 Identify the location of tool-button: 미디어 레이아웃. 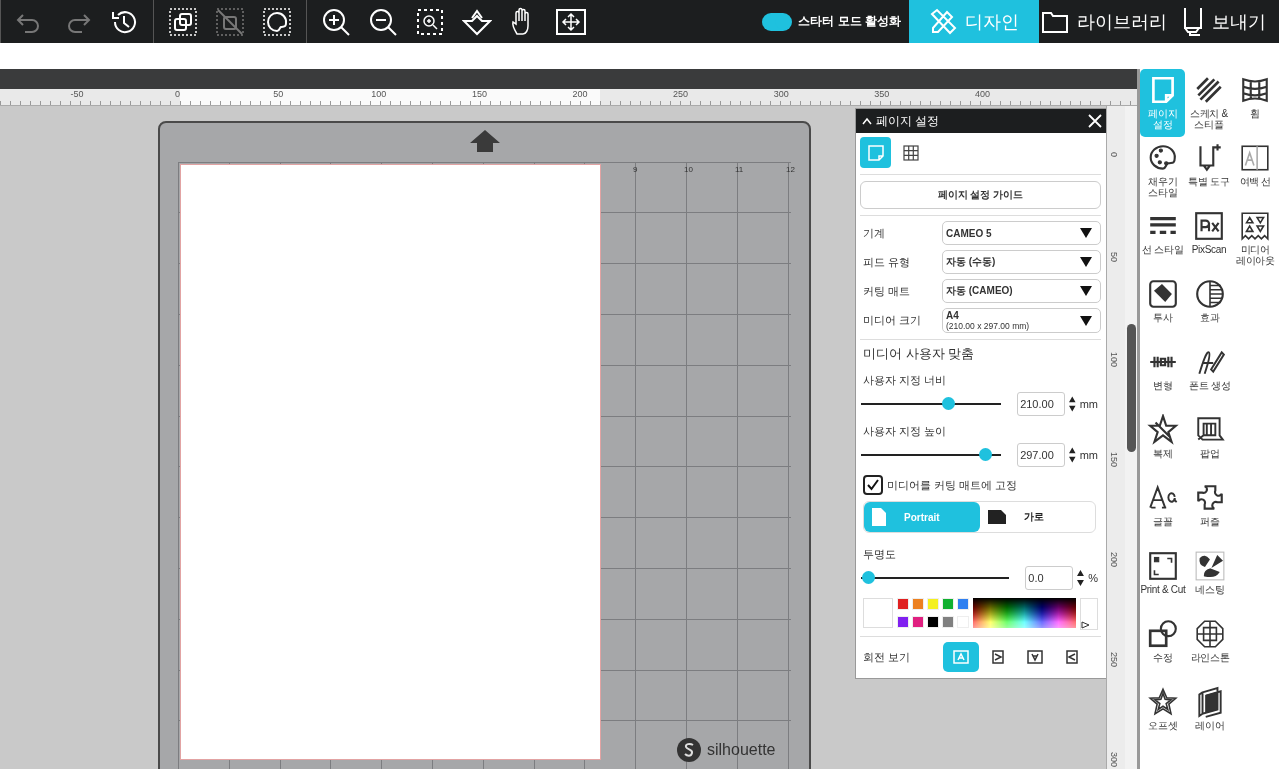
(1255, 239).